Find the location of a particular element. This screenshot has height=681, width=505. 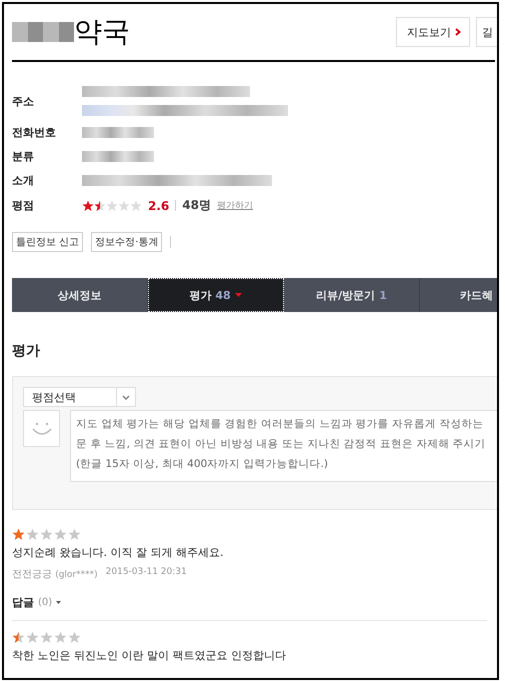

smiley-icon is located at coordinates (41, 428).